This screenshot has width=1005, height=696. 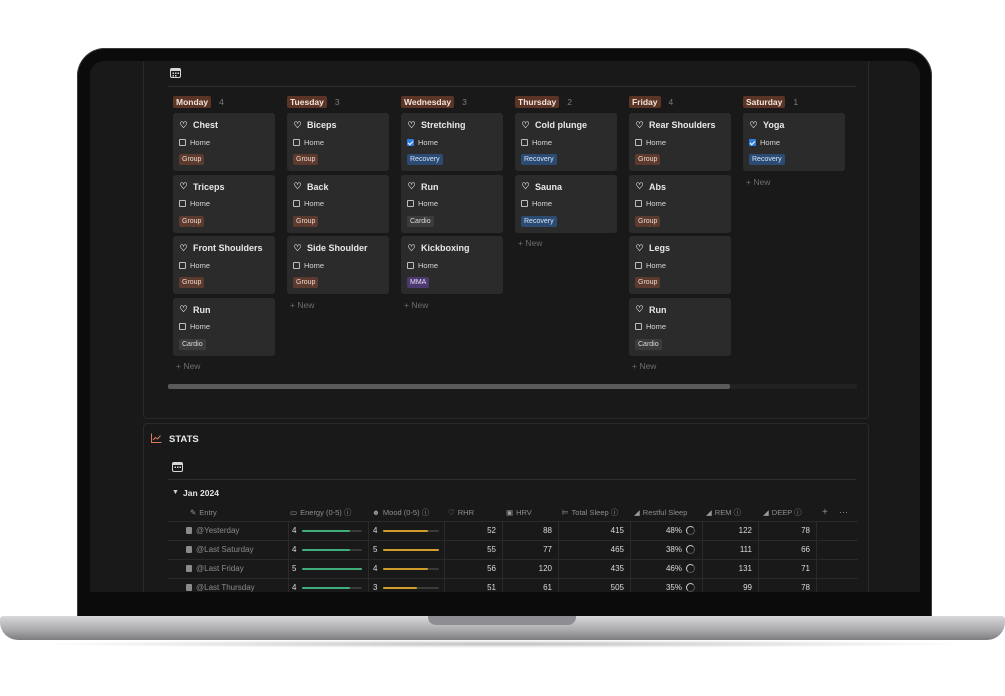 What do you see at coordinates (225, 549) in the screenshot?
I see `entry-text: @Last Saturday` at bounding box center [225, 549].